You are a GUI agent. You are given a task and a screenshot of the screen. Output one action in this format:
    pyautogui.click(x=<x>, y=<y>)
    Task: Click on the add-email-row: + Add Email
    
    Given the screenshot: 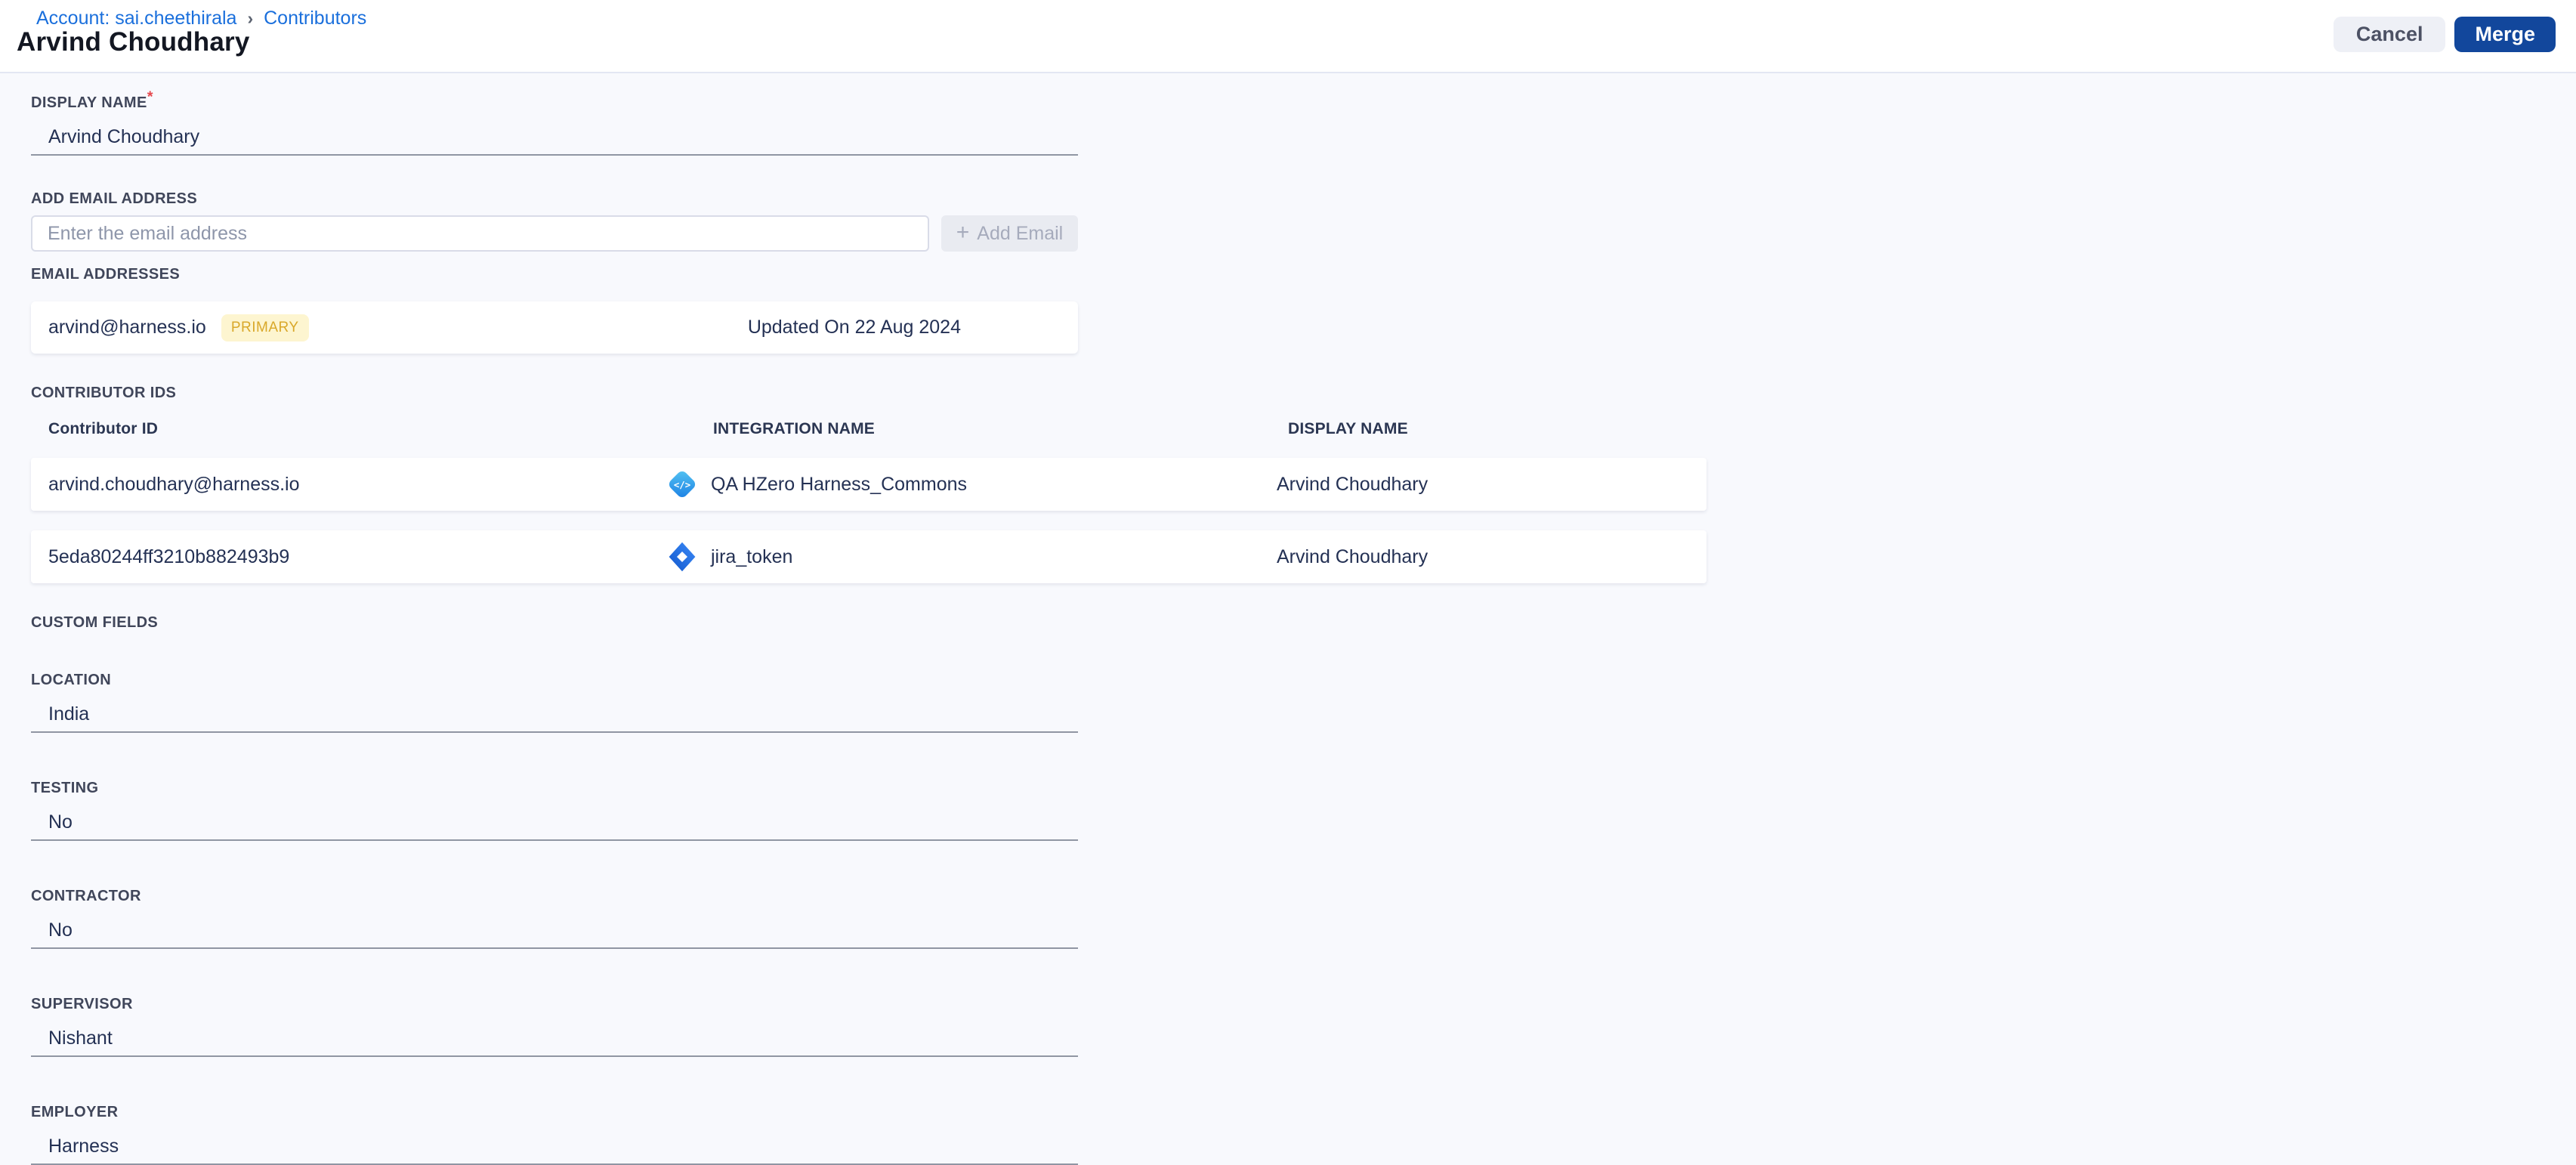 What is the action you would take?
    pyautogui.click(x=1303, y=233)
    